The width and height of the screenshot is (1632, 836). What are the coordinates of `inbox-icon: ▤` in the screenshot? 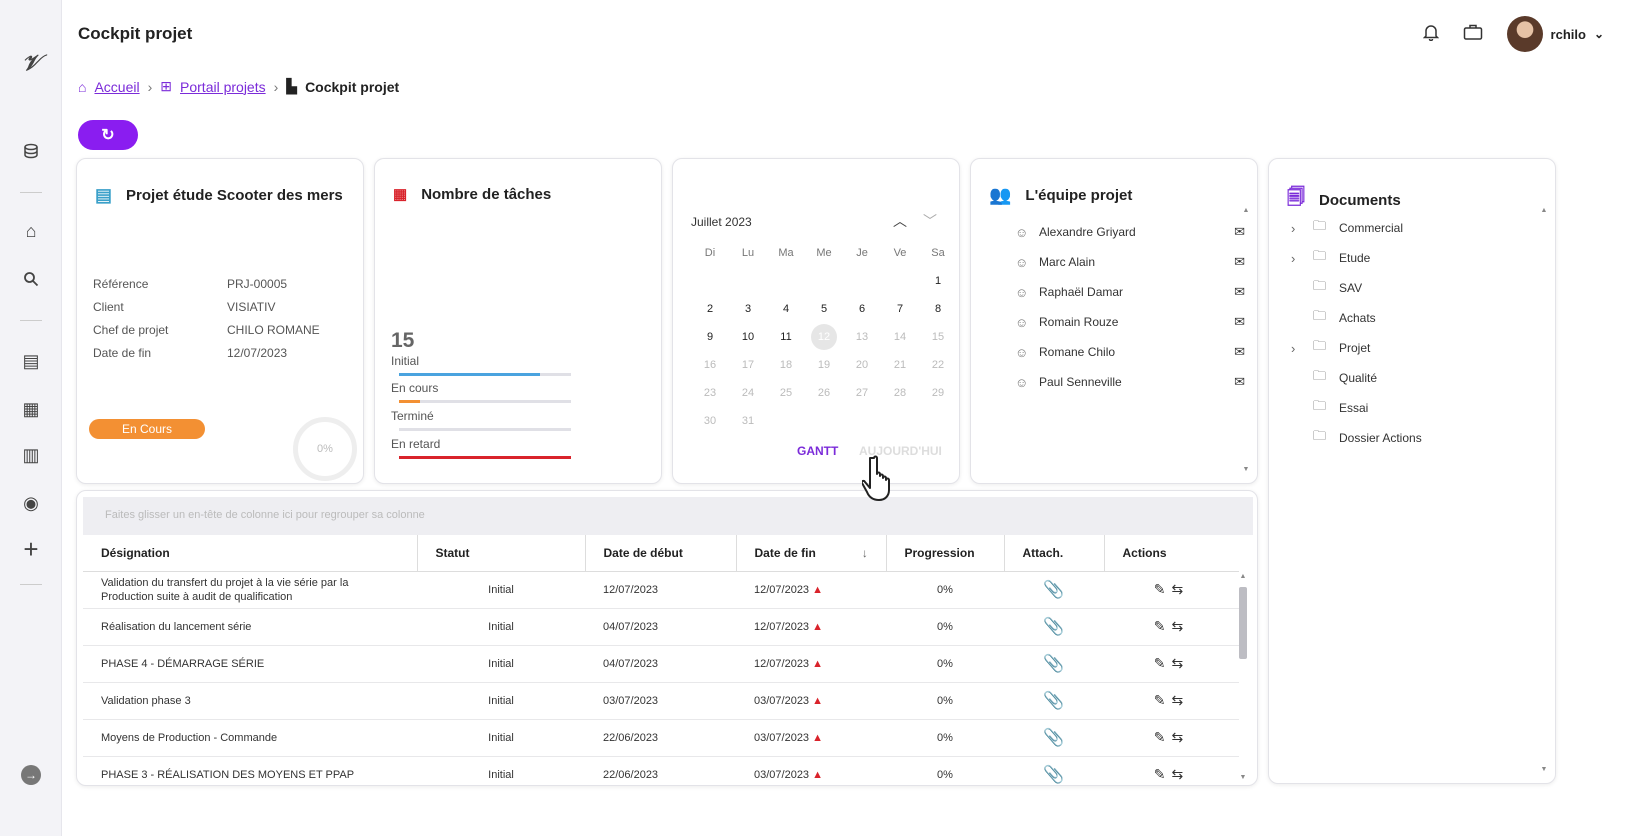 It's located at (31, 361).